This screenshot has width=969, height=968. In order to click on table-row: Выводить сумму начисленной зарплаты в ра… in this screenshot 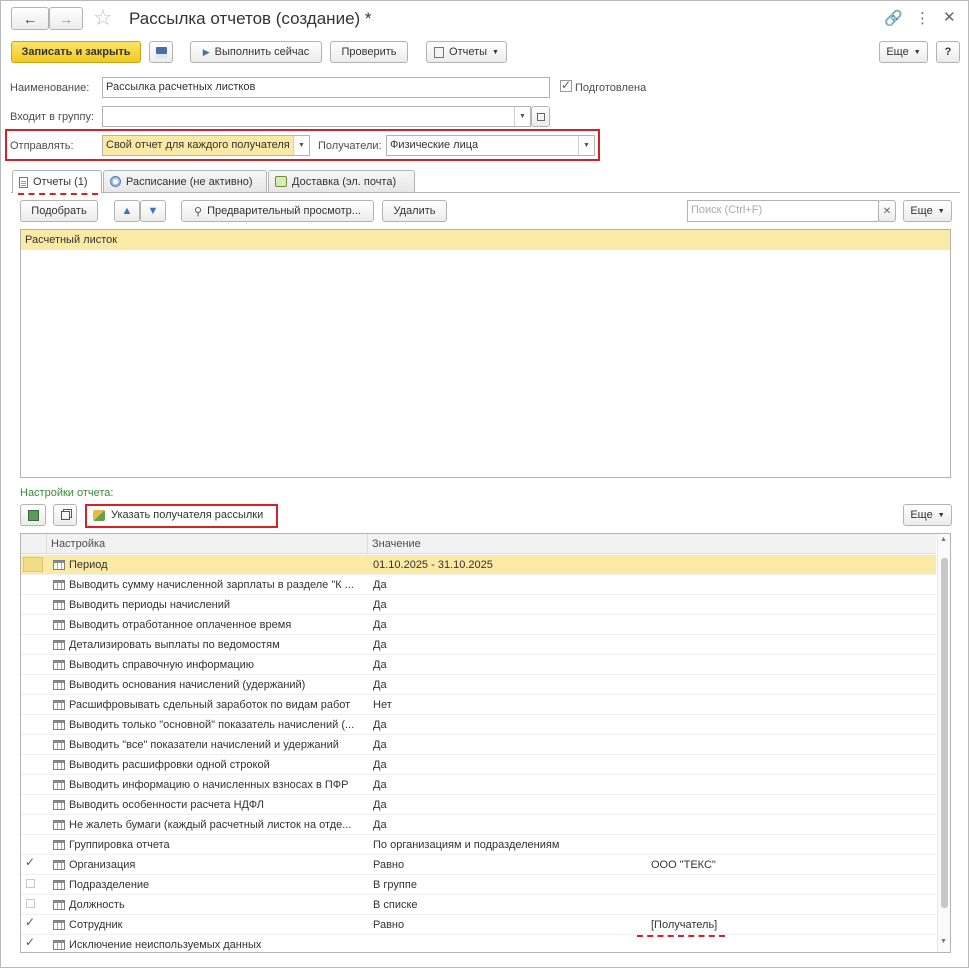, I will do `click(478, 585)`.